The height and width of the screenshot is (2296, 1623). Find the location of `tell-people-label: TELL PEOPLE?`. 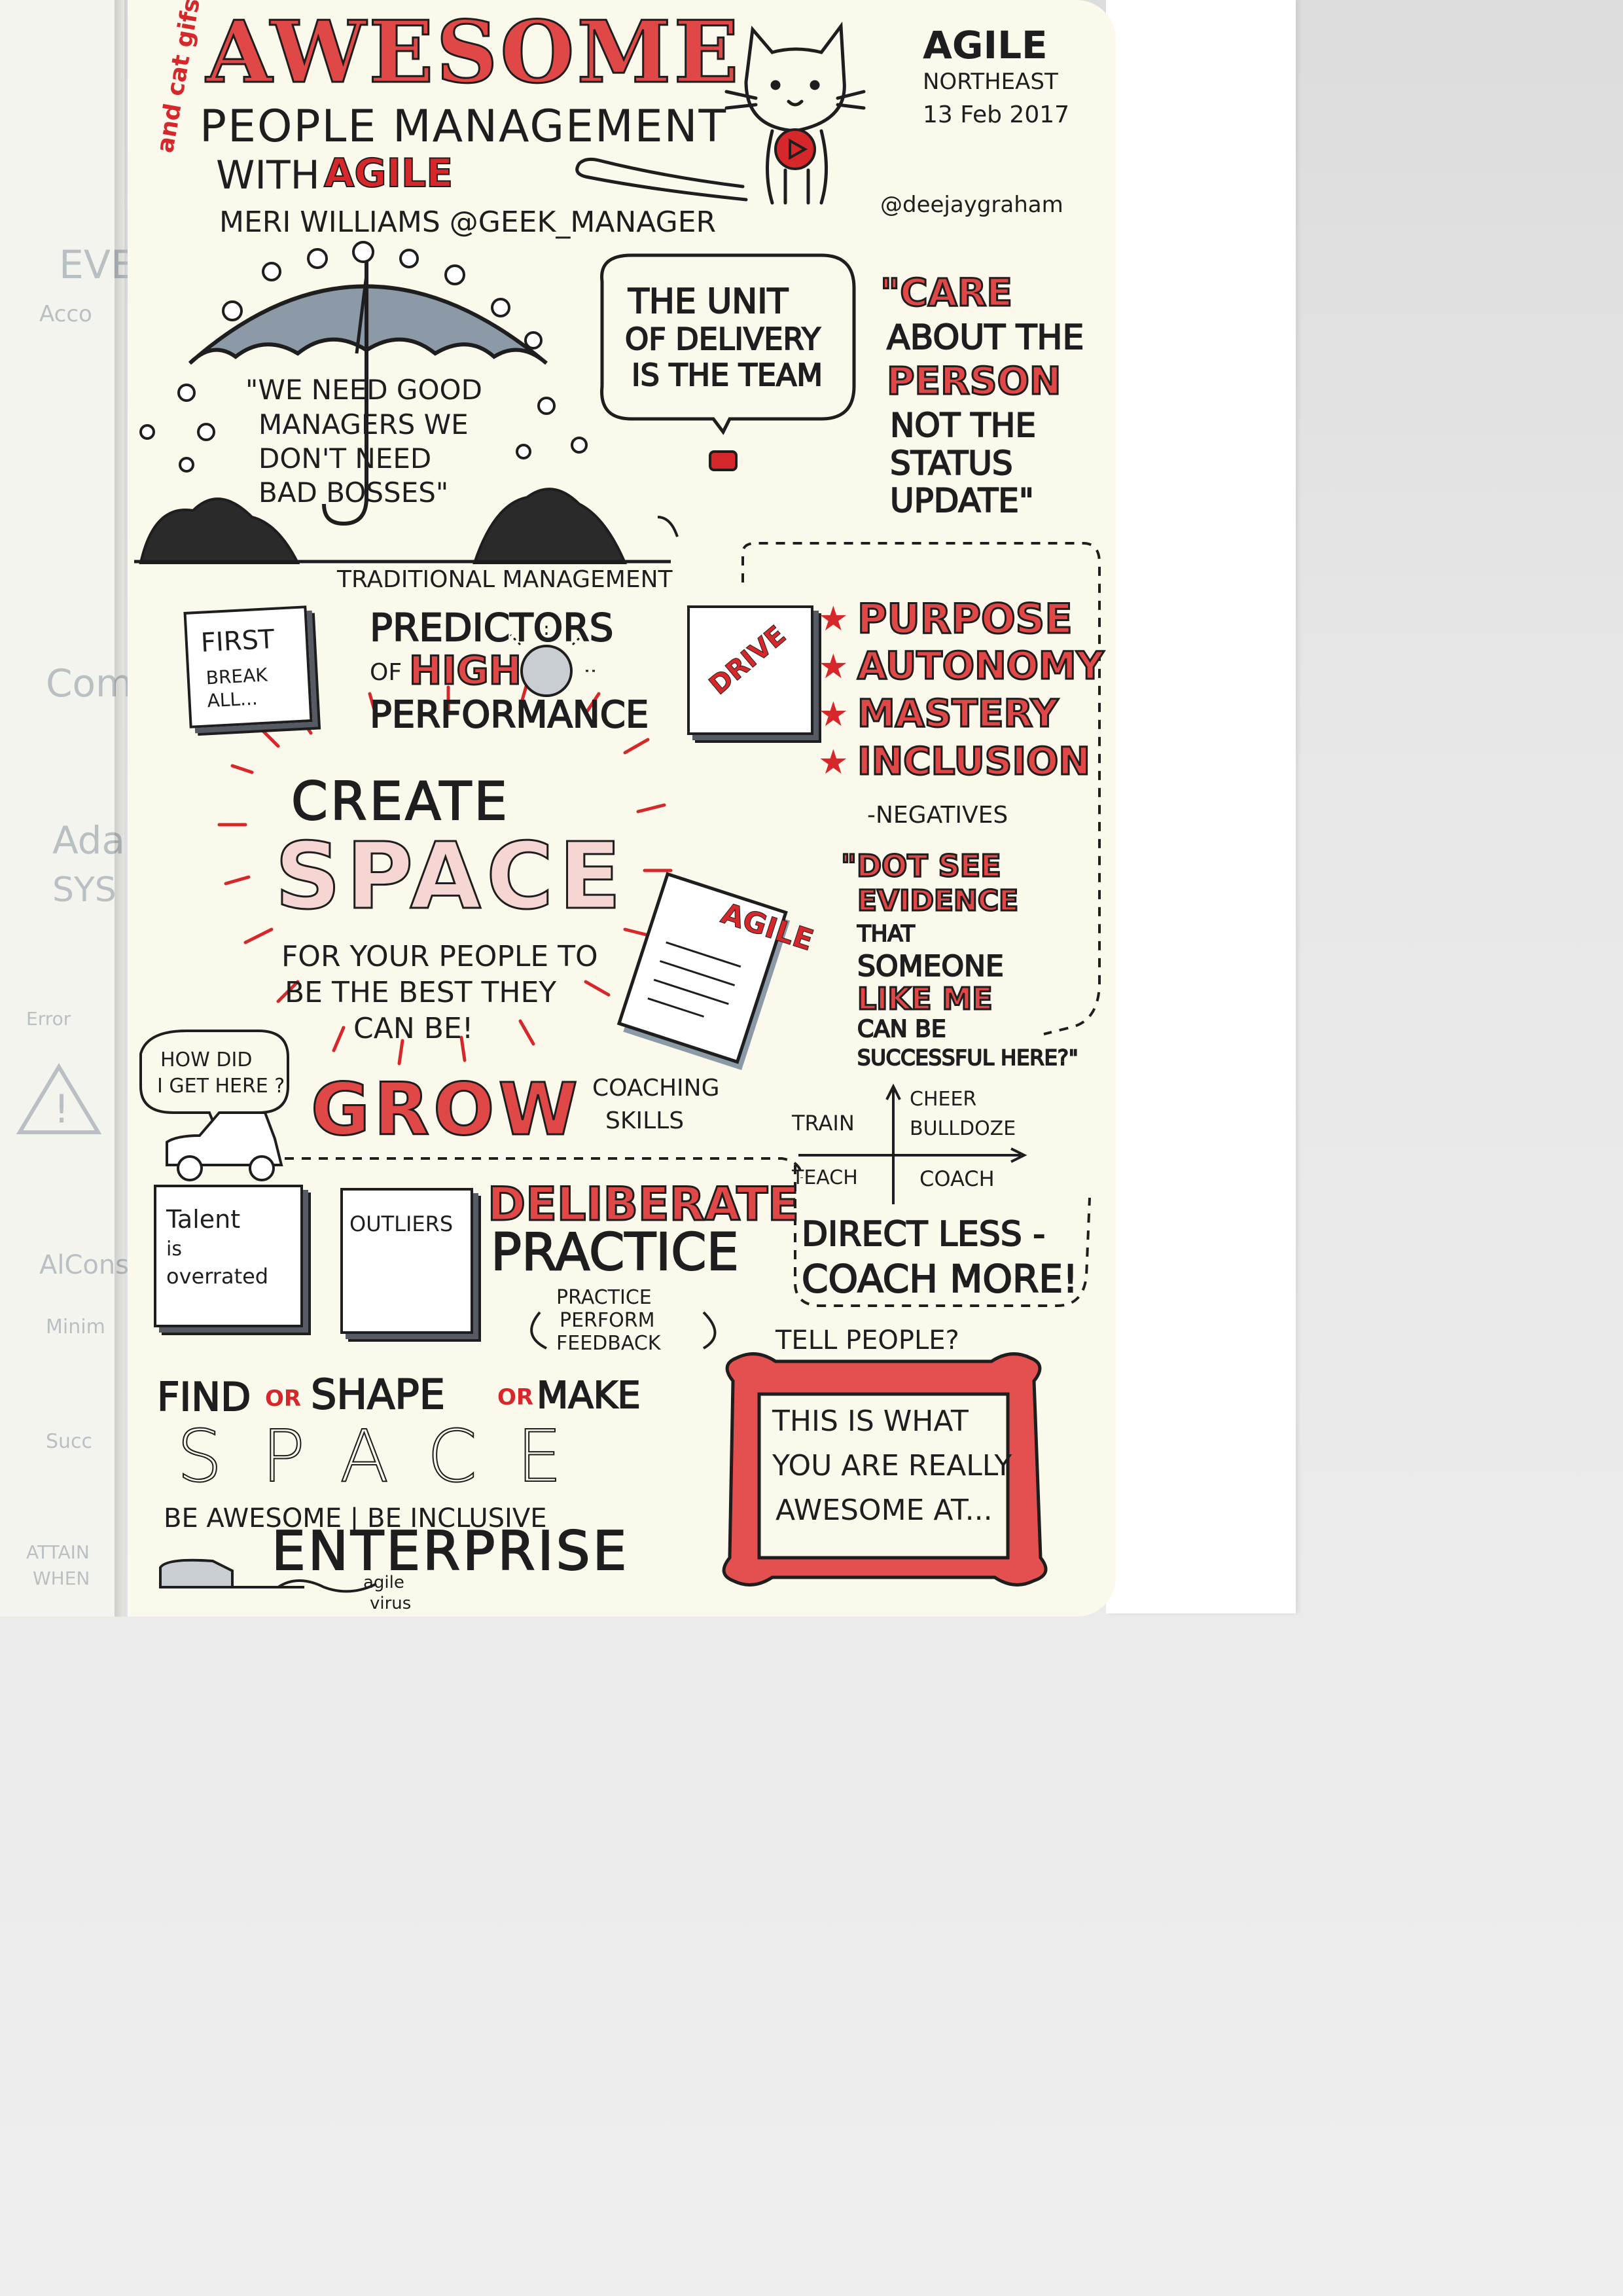

tell-people-label: TELL PEOPLE? is located at coordinates (867, 1340).